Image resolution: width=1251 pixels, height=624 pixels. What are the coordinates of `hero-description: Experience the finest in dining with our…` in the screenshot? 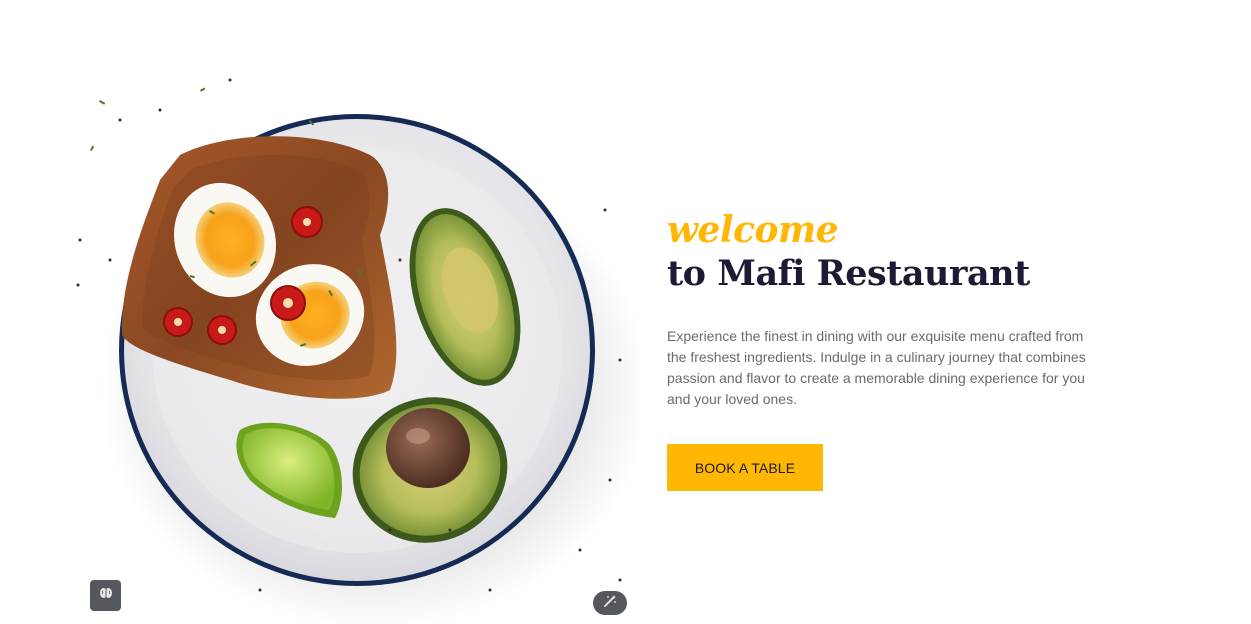 It's located at (876, 367).